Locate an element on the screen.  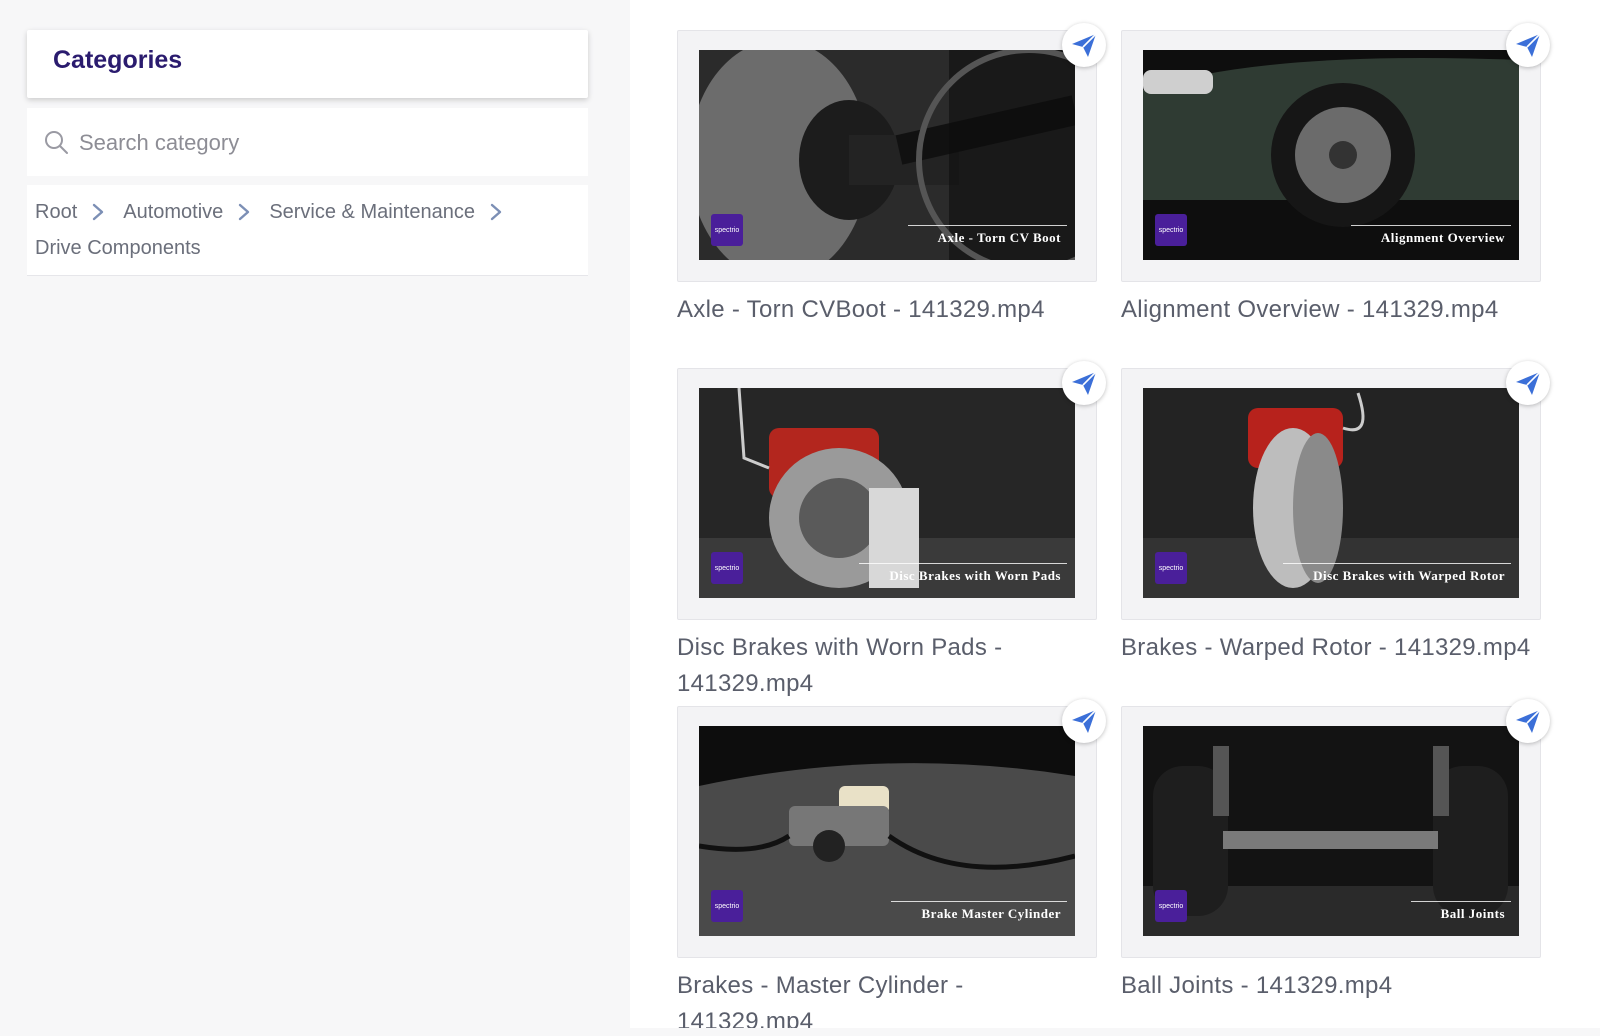
video-title: Alignment Overview - 141329.mp4 is located at coordinates (1331, 310).